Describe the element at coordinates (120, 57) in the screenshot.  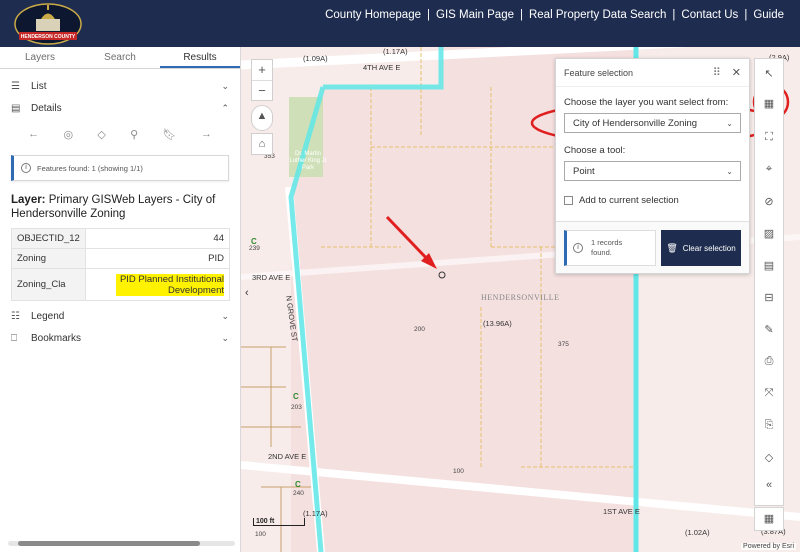
I see `tab-search: Search` at that location.